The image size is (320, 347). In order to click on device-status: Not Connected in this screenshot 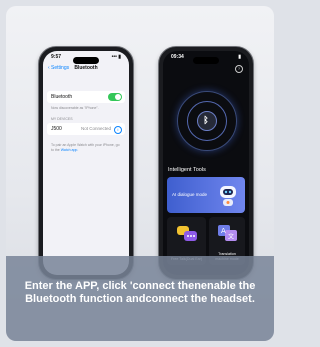, I will do `click(95, 128)`.